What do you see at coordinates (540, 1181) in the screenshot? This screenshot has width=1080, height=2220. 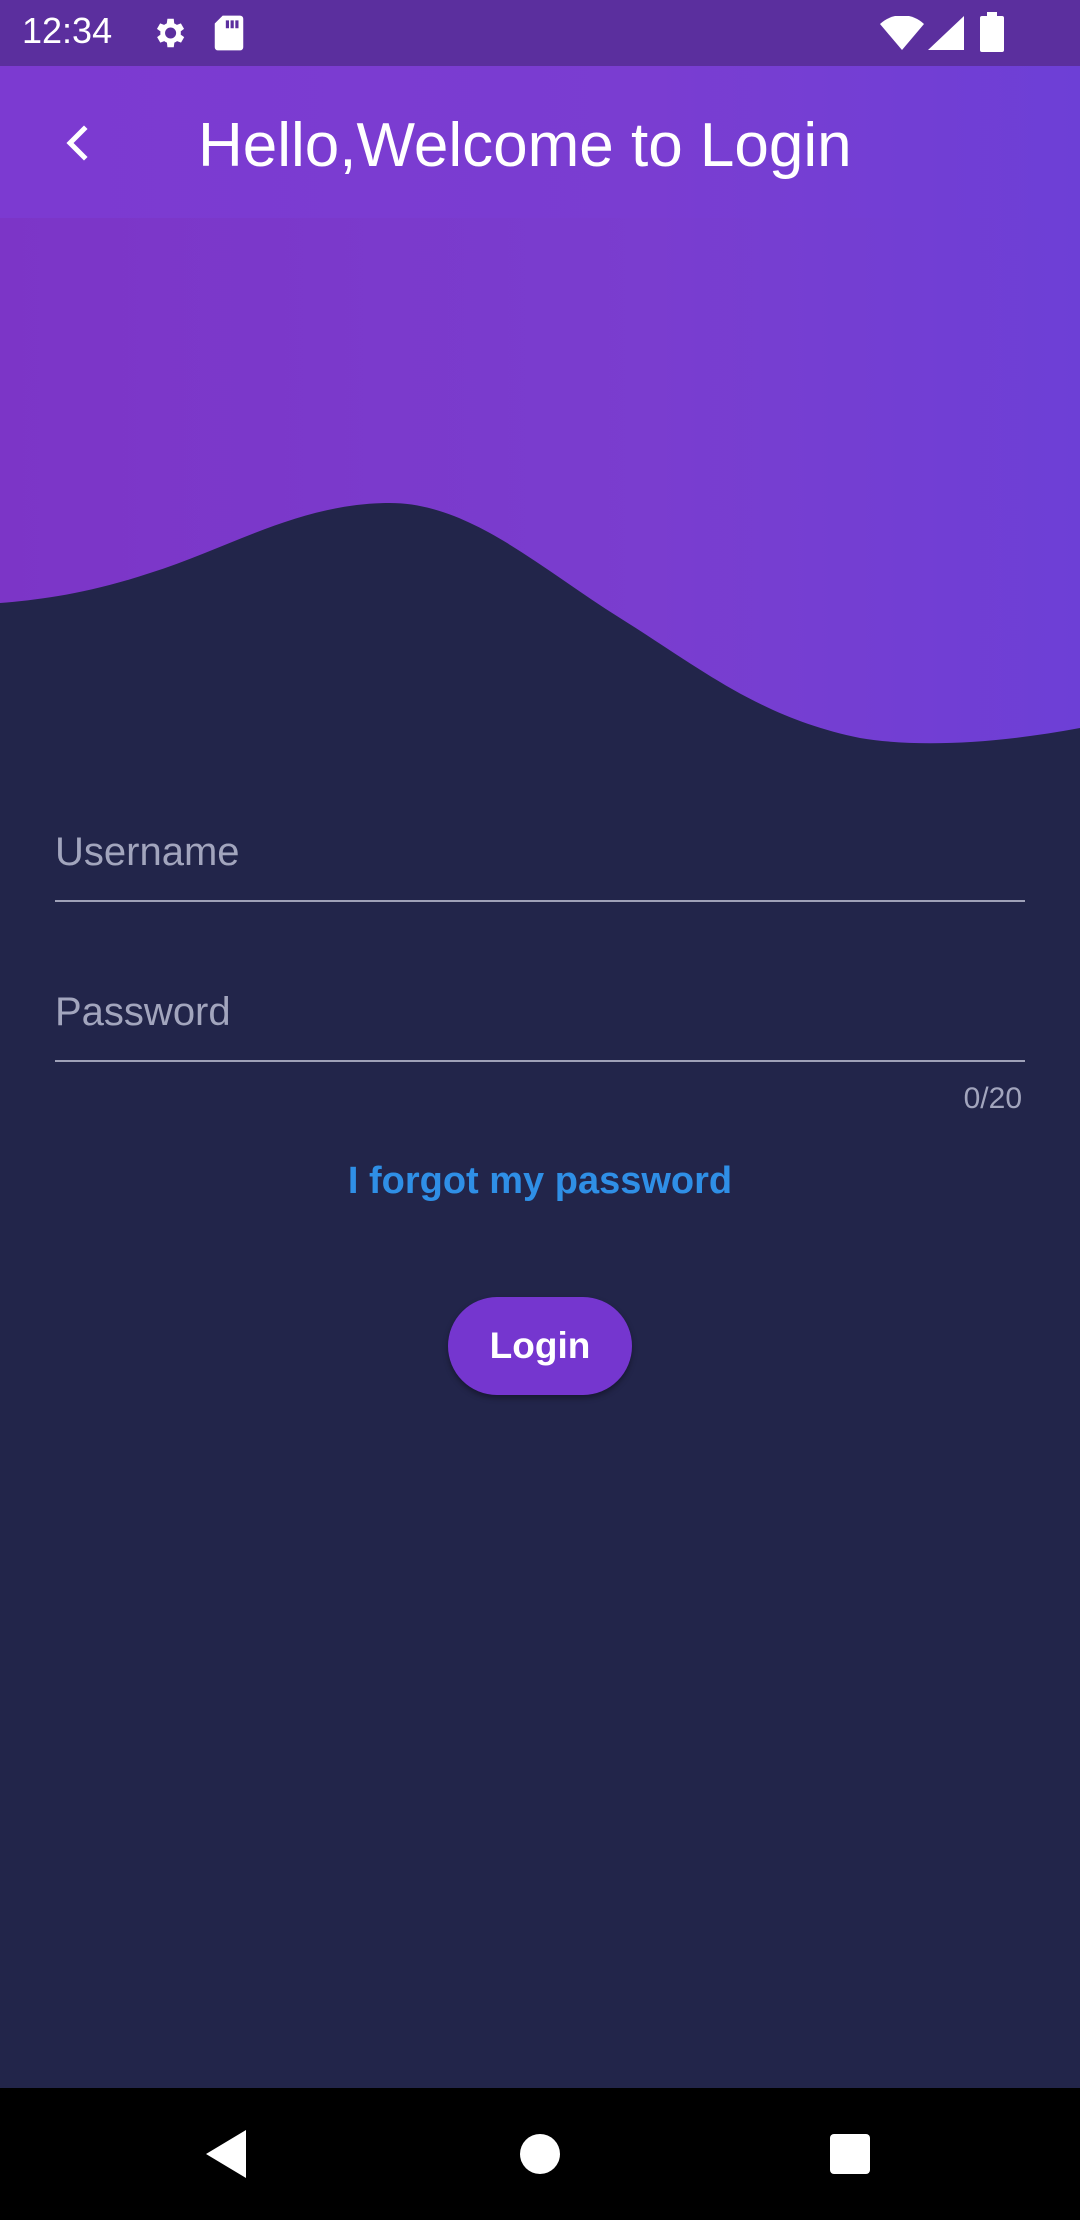 I see `forgot-password-link: I forgot my password` at bounding box center [540, 1181].